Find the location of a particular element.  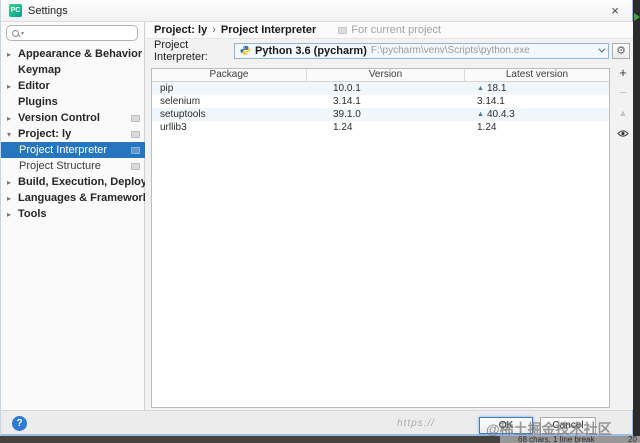

sidebar-item-keymap: Keymap is located at coordinates (73, 70).